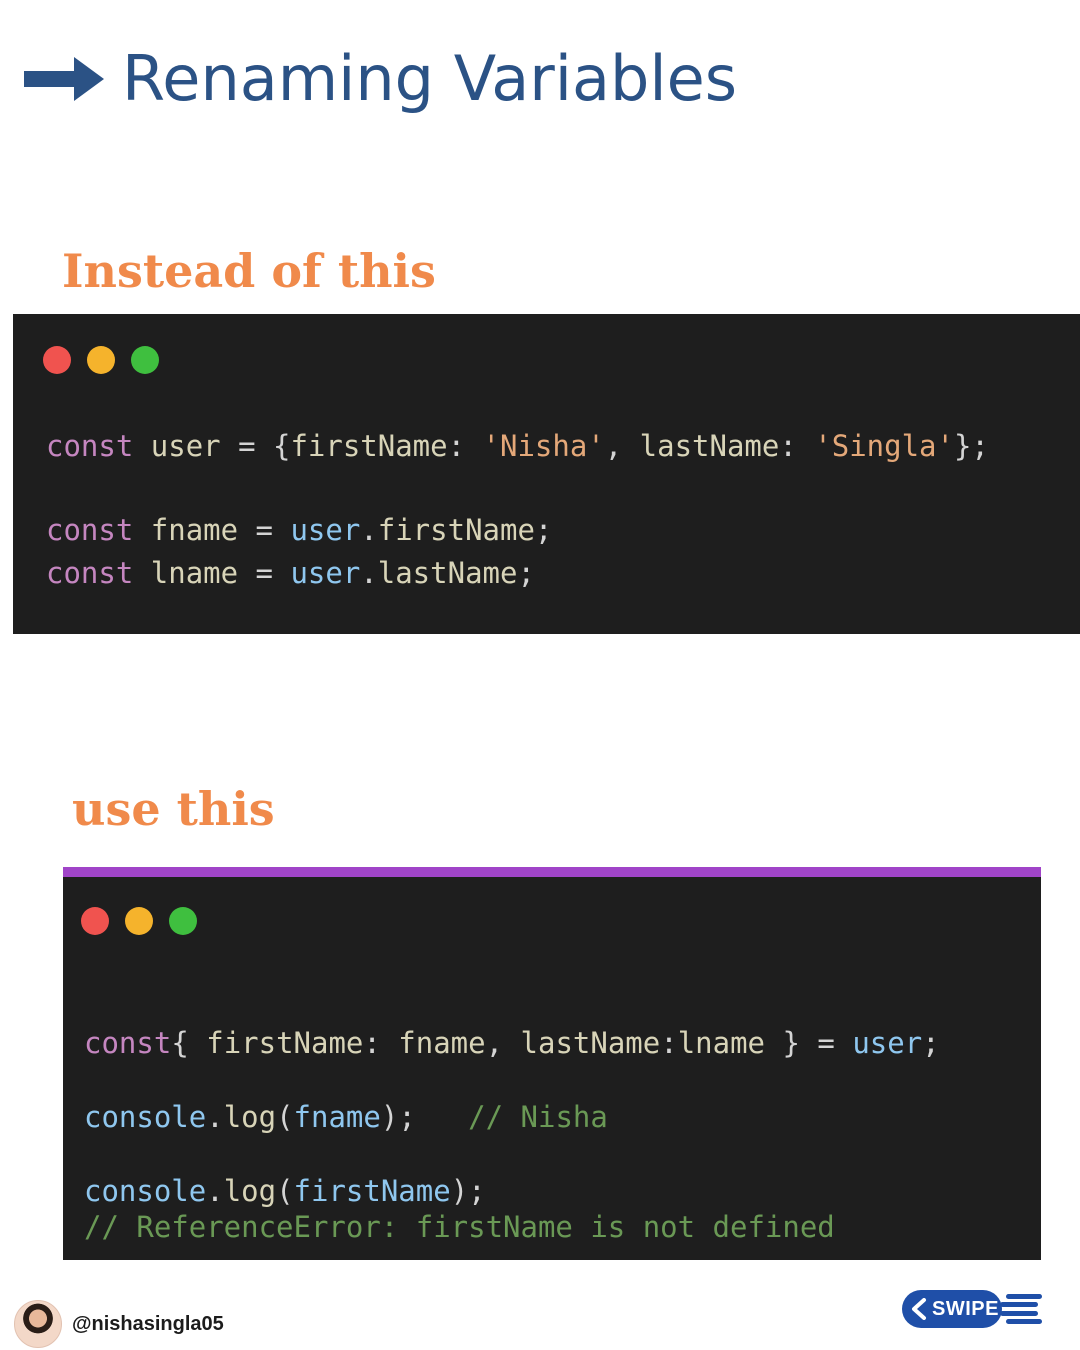 The width and height of the screenshot is (1080, 1350). I want to click on code-line: const fname = user.firstName;, so click(299, 530).